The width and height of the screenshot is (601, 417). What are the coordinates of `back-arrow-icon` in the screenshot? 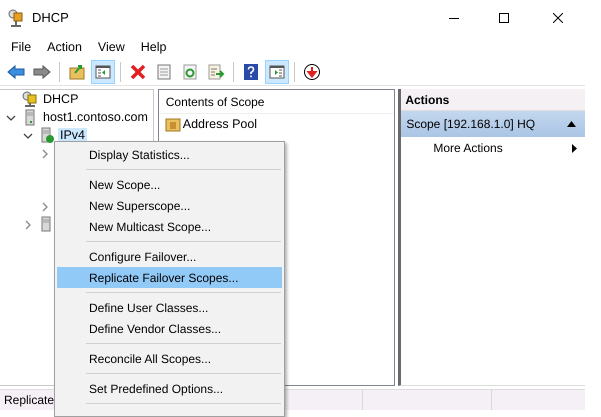 It's located at (16, 71).